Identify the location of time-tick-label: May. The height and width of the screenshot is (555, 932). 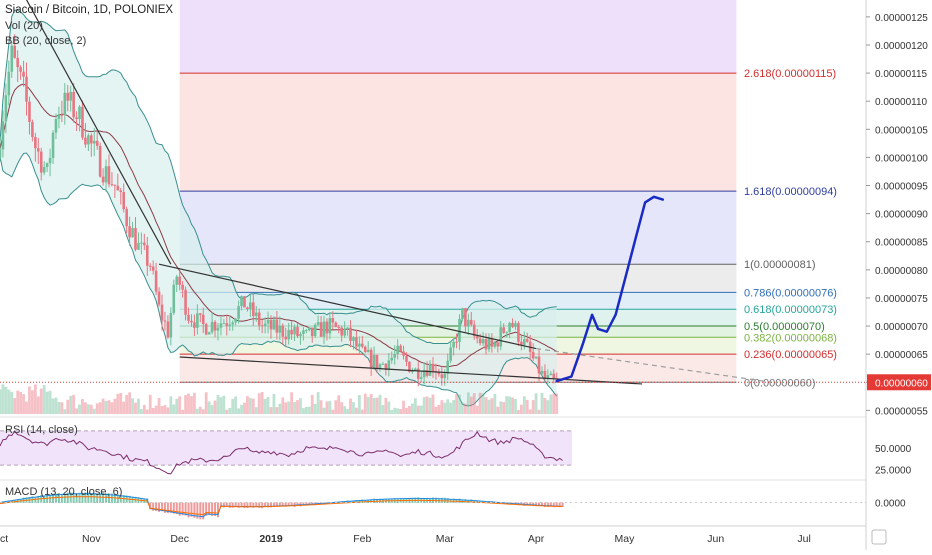
(625, 539).